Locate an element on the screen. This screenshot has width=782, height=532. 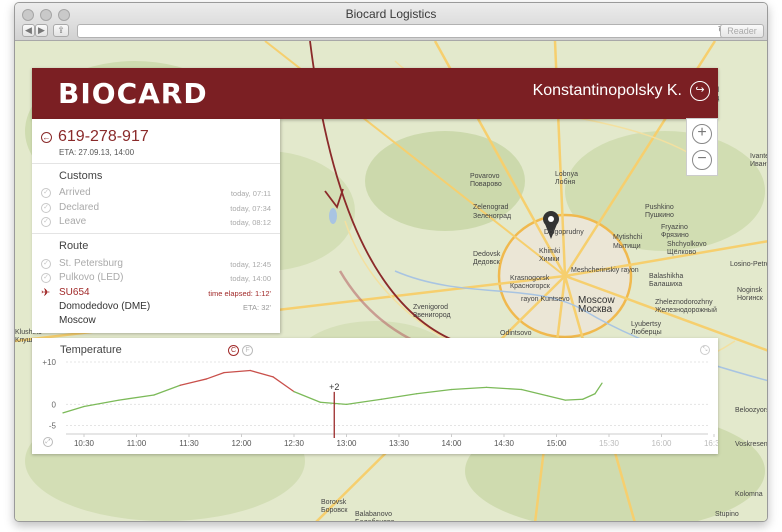
user-name: Konstantinopolsky K. is located at coordinates (607, 91).